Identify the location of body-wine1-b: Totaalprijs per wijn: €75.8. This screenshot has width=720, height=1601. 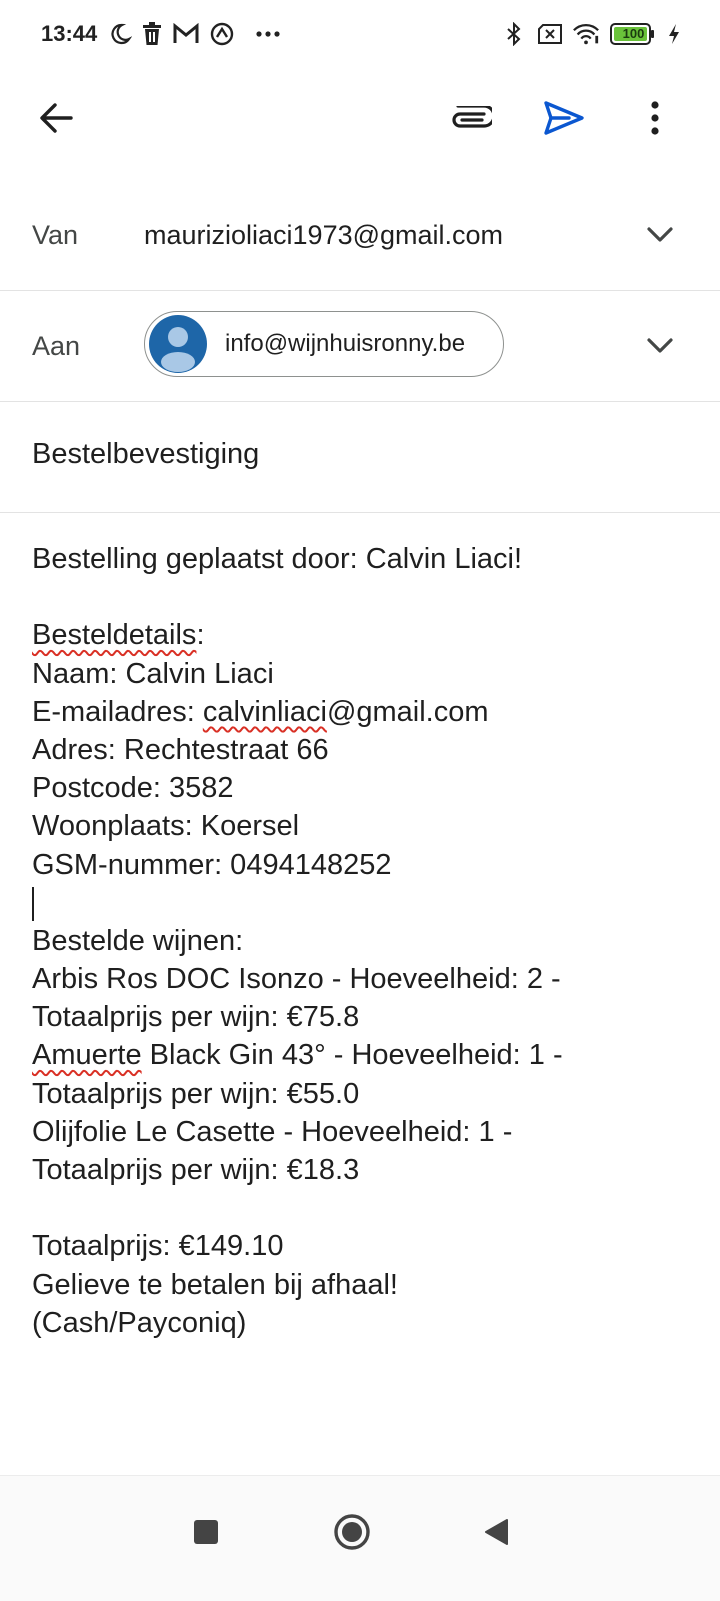
(196, 1017).